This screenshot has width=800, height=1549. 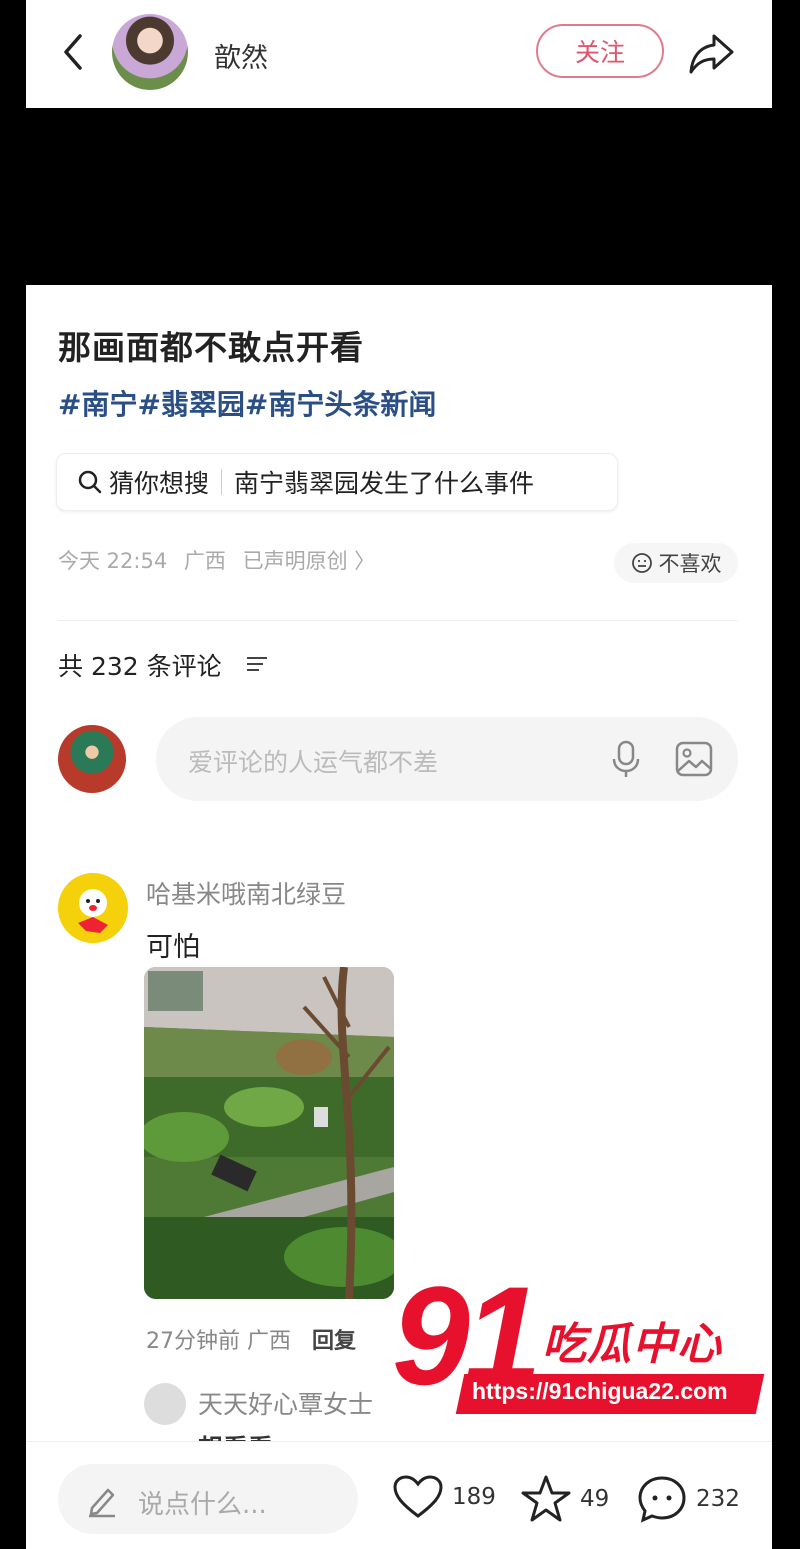 What do you see at coordinates (150, 52) in the screenshot?
I see `author-avatar` at bounding box center [150, 52].